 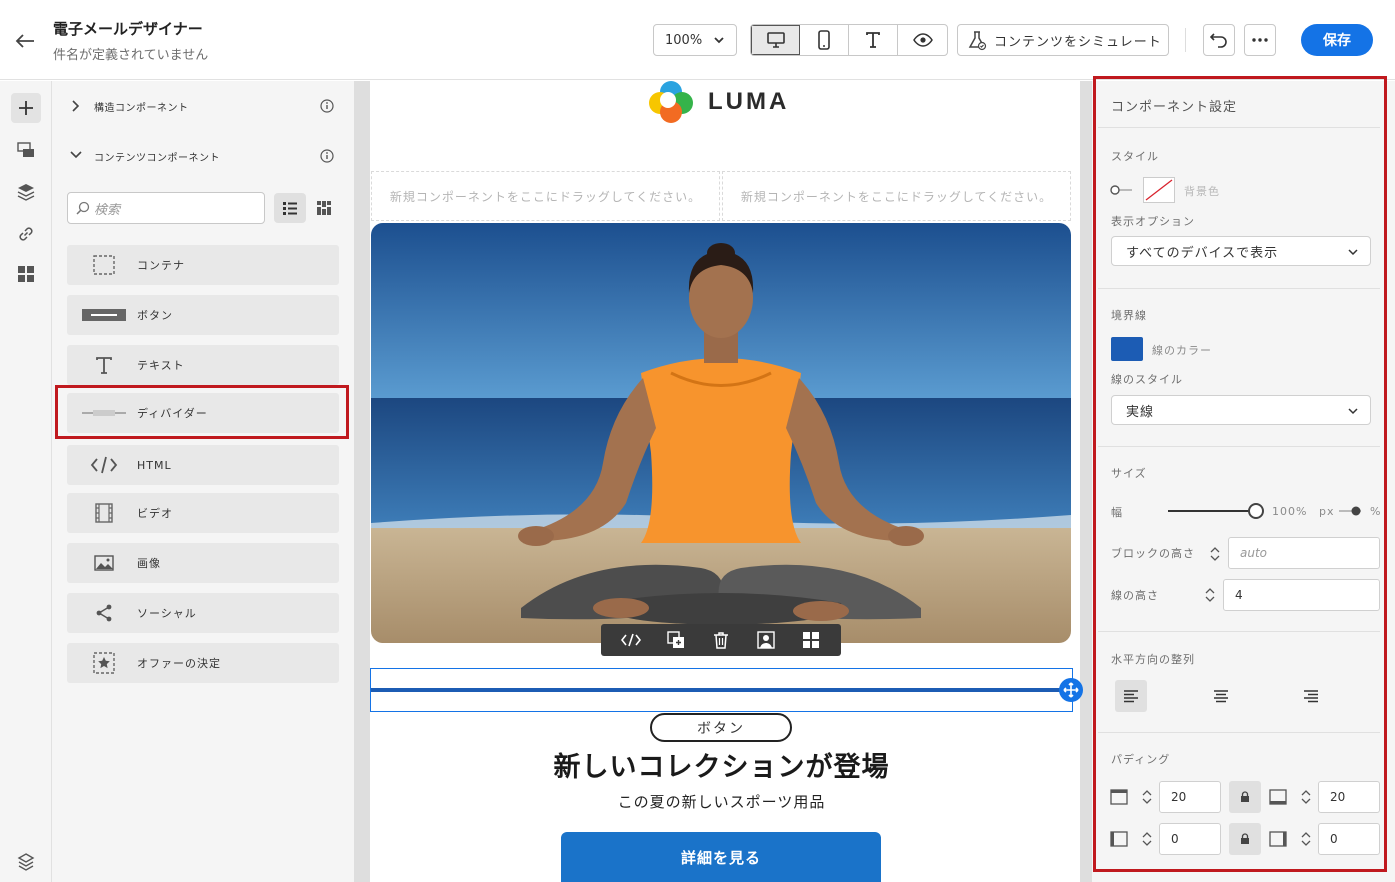 I want to click on background-toggle, so click(x=1122, y=190).